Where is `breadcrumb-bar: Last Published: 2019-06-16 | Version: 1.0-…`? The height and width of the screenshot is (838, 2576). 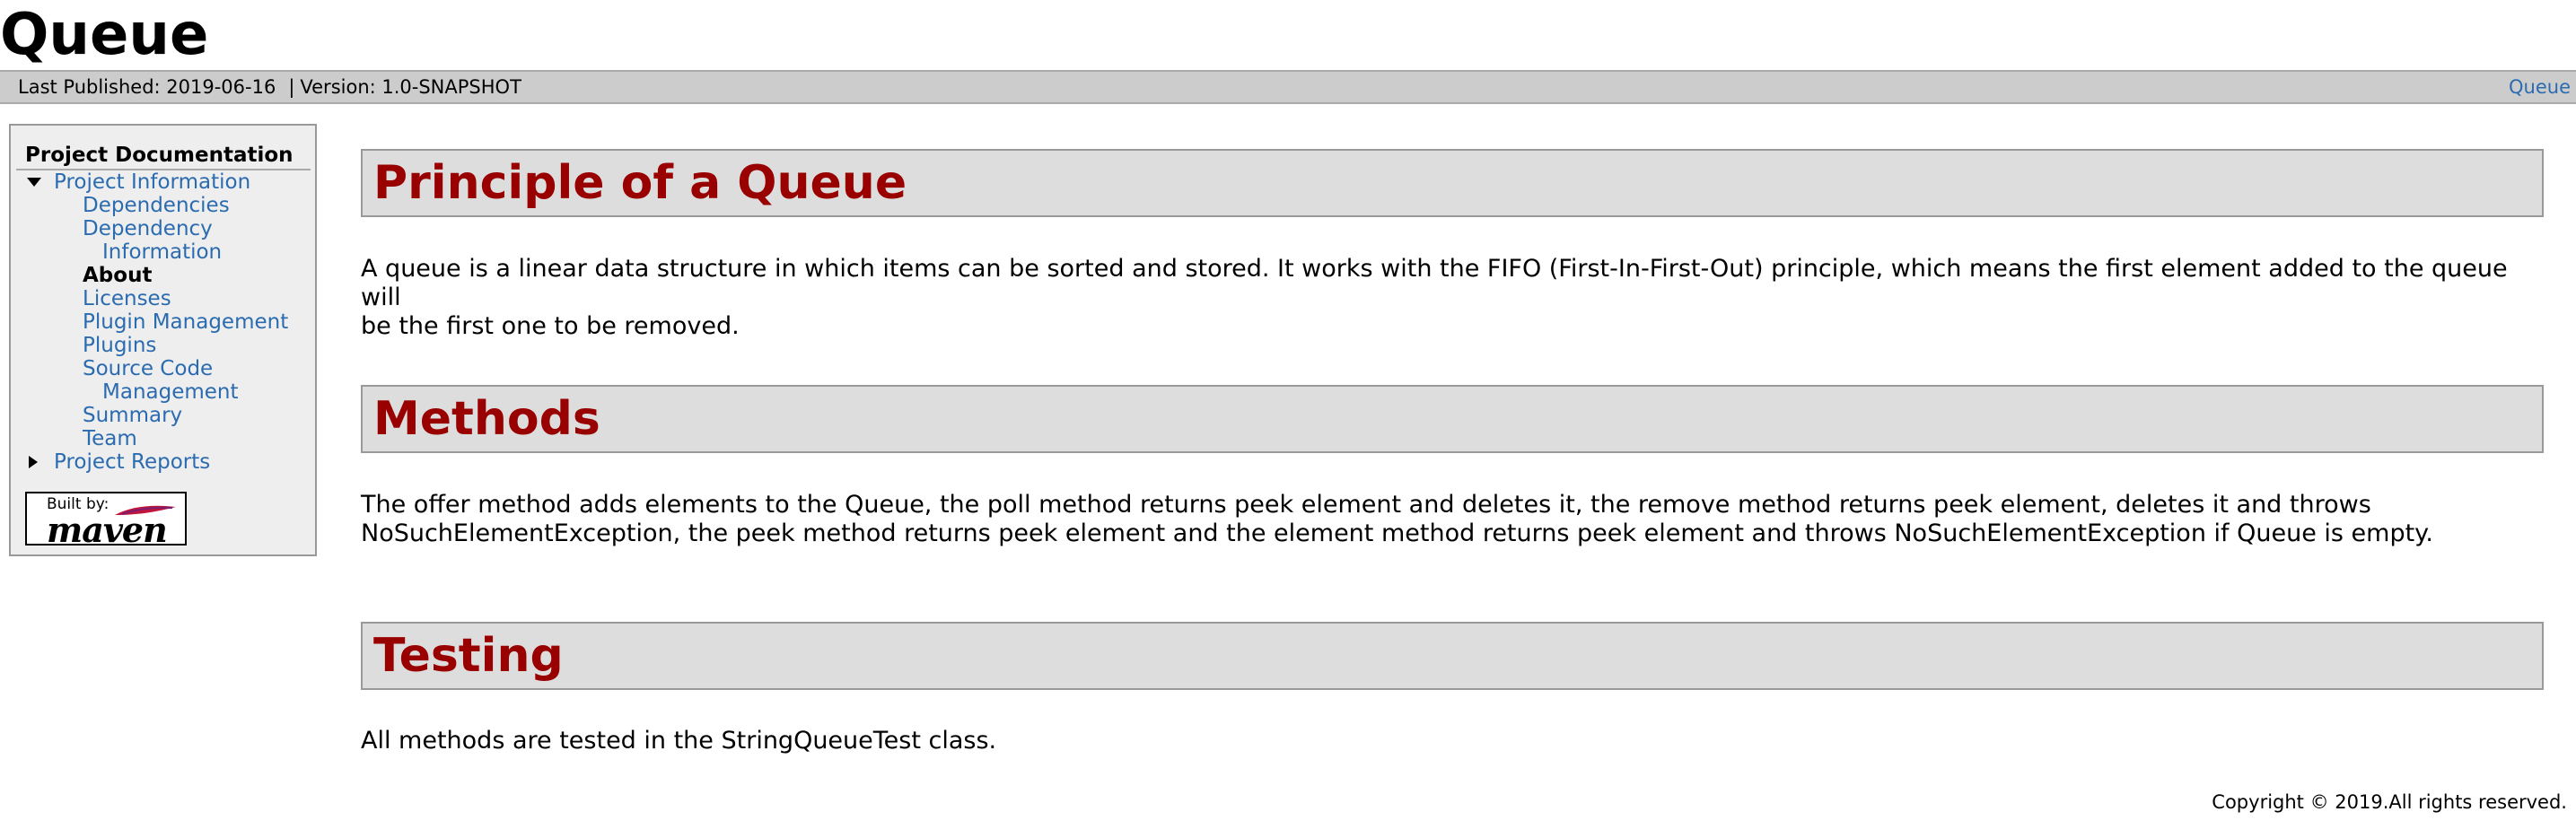
breadcrumb-bar: Last Published: 2019-06-16 | Version: 1.0-… is located at coordinates (1288, 87).